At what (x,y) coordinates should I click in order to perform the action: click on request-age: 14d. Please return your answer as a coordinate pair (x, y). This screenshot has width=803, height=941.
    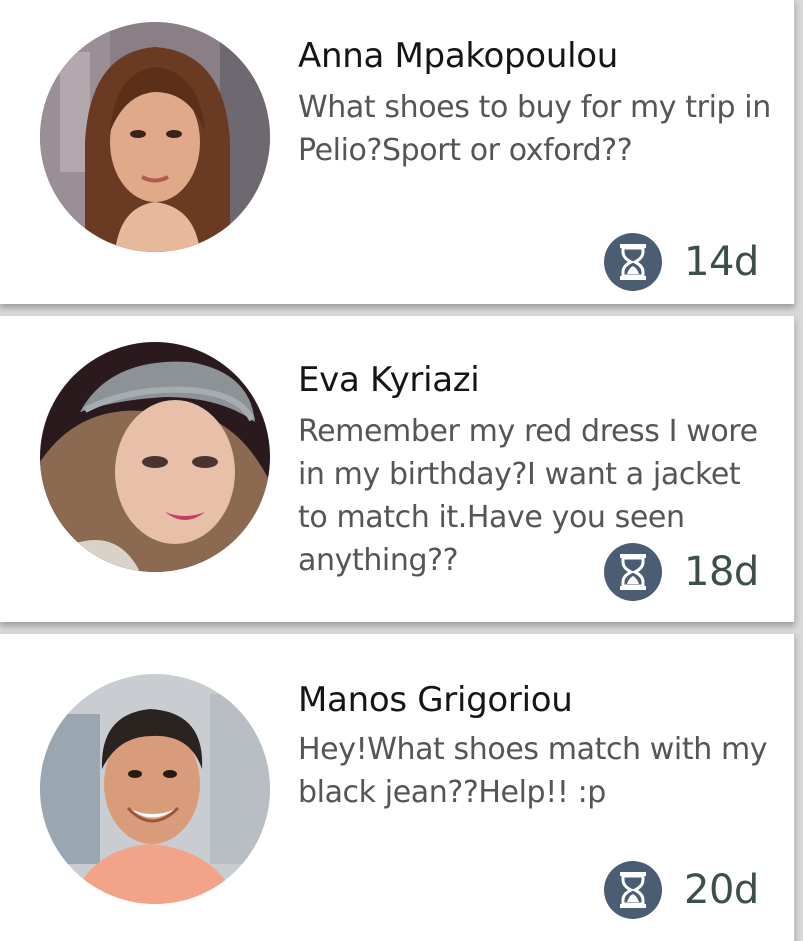
    Looking at the image, I should click on (681, 262).